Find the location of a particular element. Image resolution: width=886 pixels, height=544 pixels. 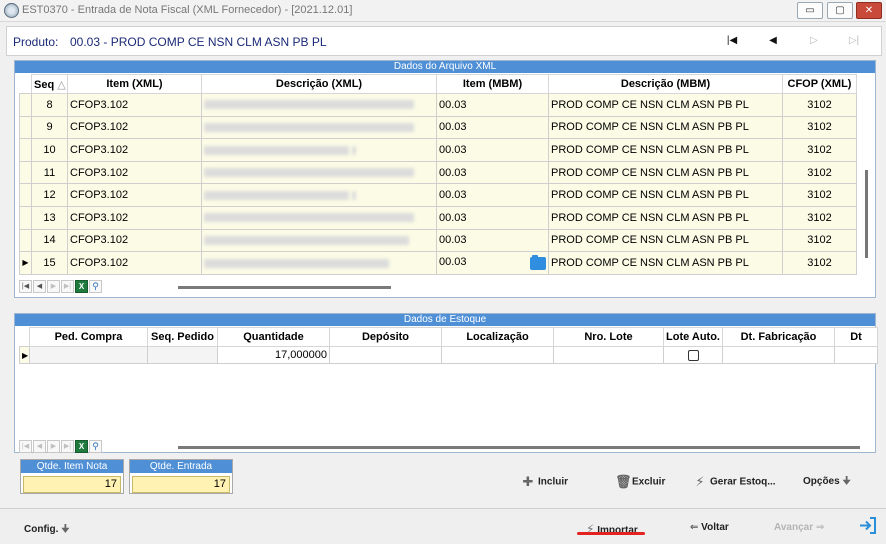

cell-seq: 12 is located at coordinates (49, 195).